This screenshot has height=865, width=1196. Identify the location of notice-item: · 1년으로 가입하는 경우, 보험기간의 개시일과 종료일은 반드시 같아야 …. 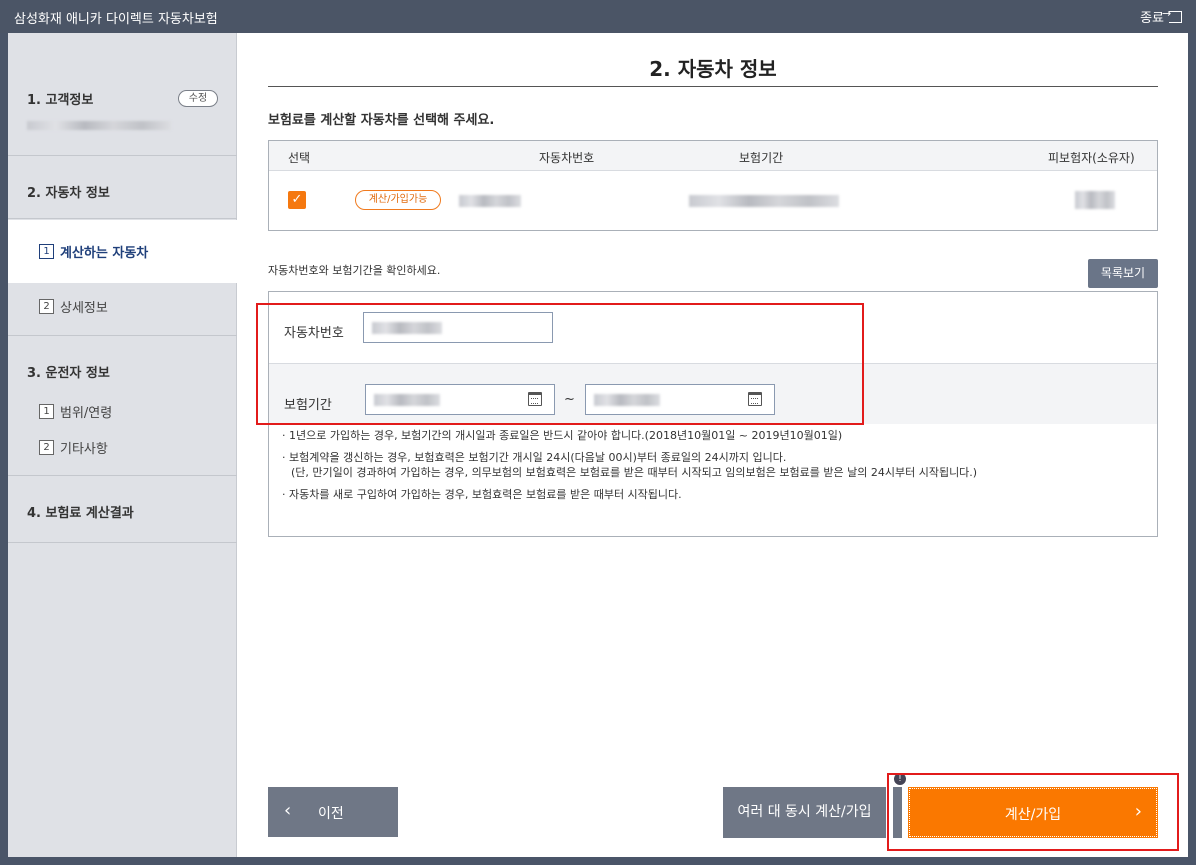
(562, 435).